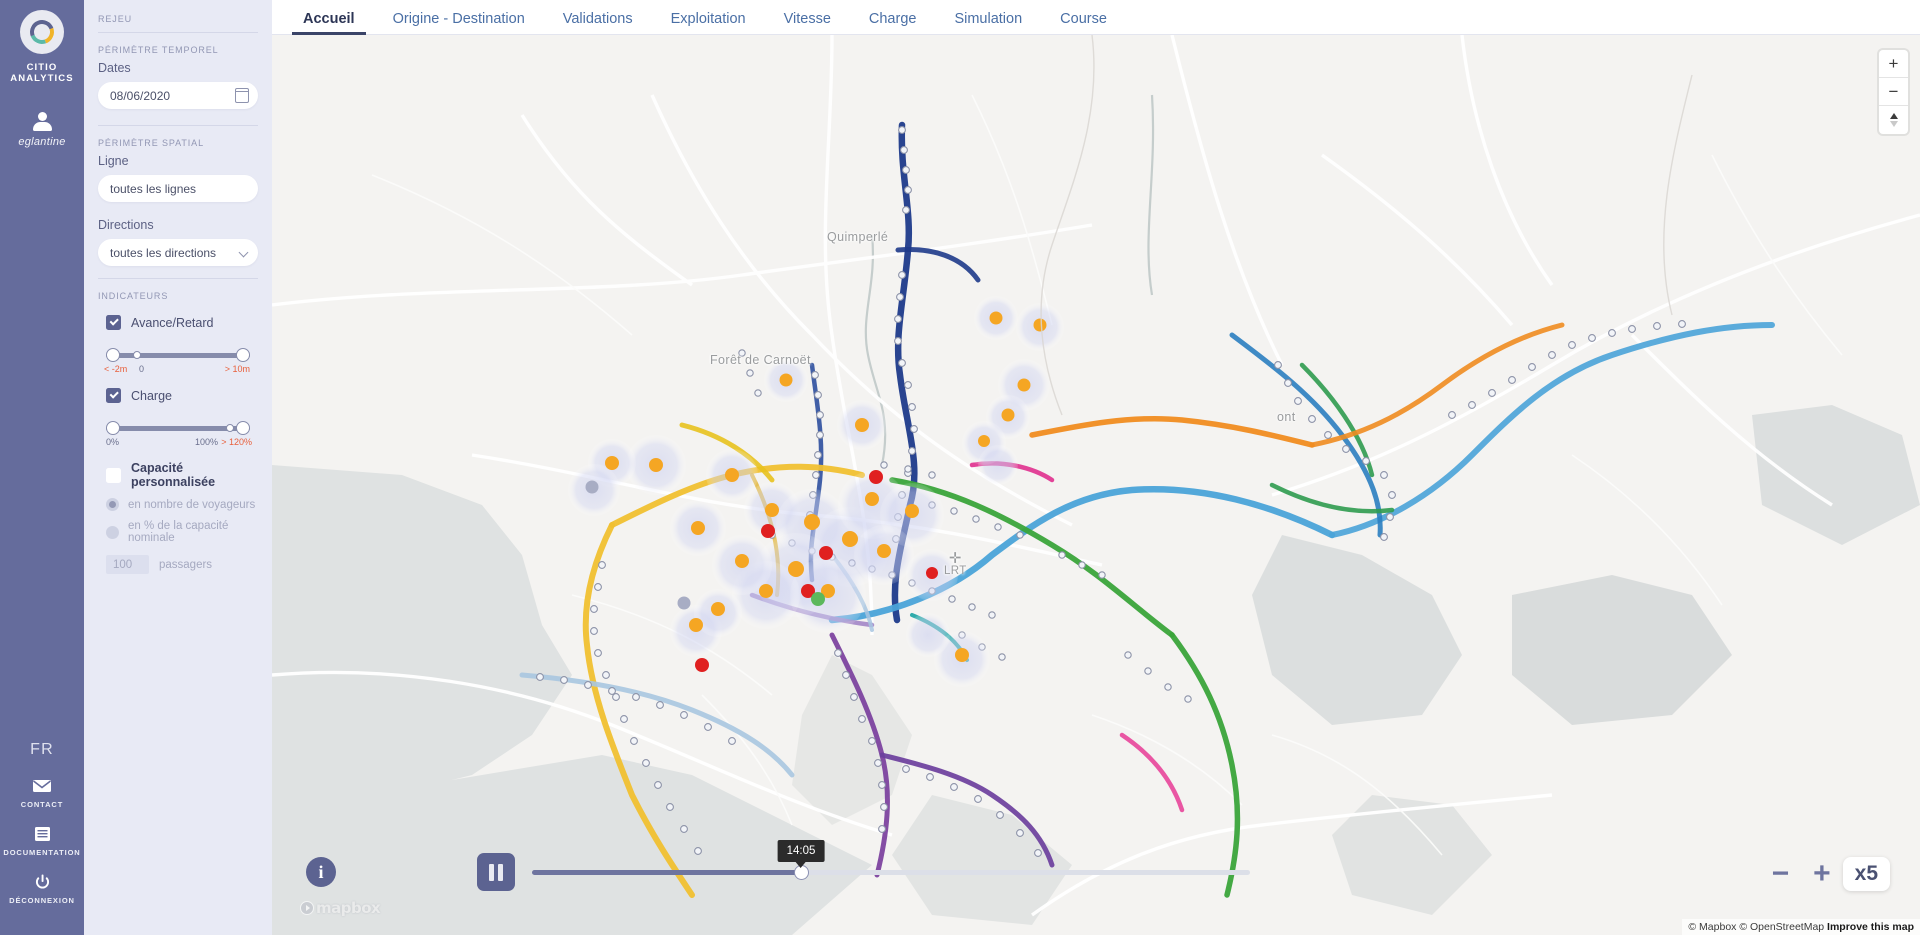 The width and height of the screenshot is (1920, 935). I want to click on radio-nombre-voyageurs: en nombre de voyageurs, so click(182, 504).